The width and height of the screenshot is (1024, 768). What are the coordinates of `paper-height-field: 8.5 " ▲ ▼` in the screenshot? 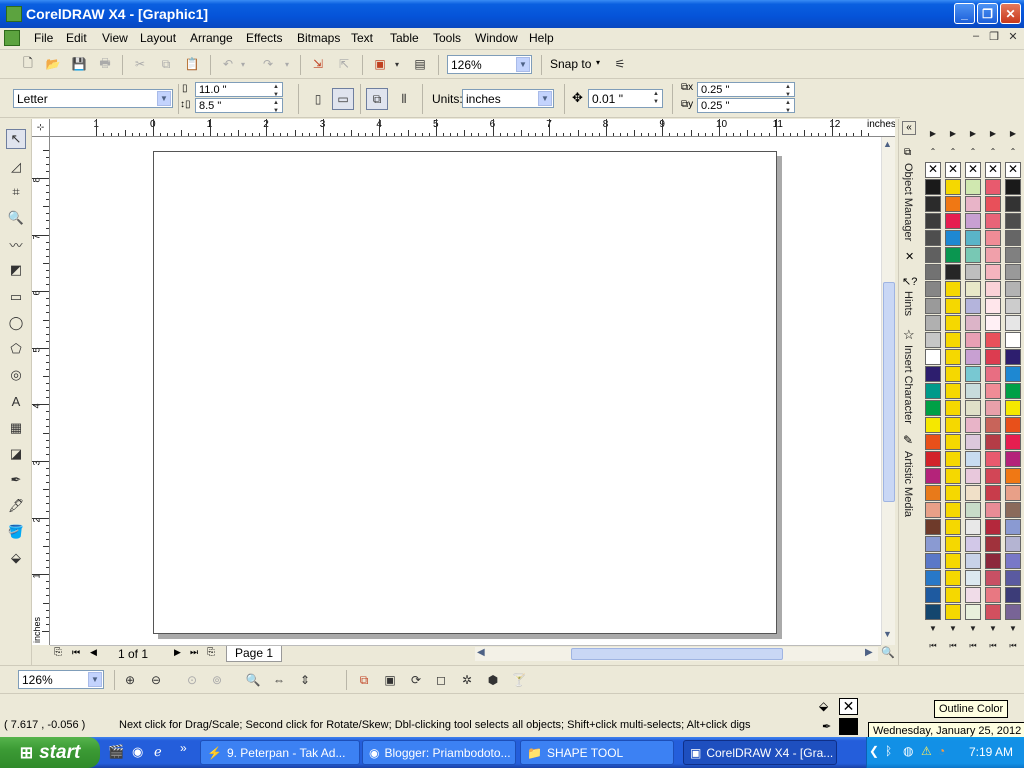 It's located at (239, 106).